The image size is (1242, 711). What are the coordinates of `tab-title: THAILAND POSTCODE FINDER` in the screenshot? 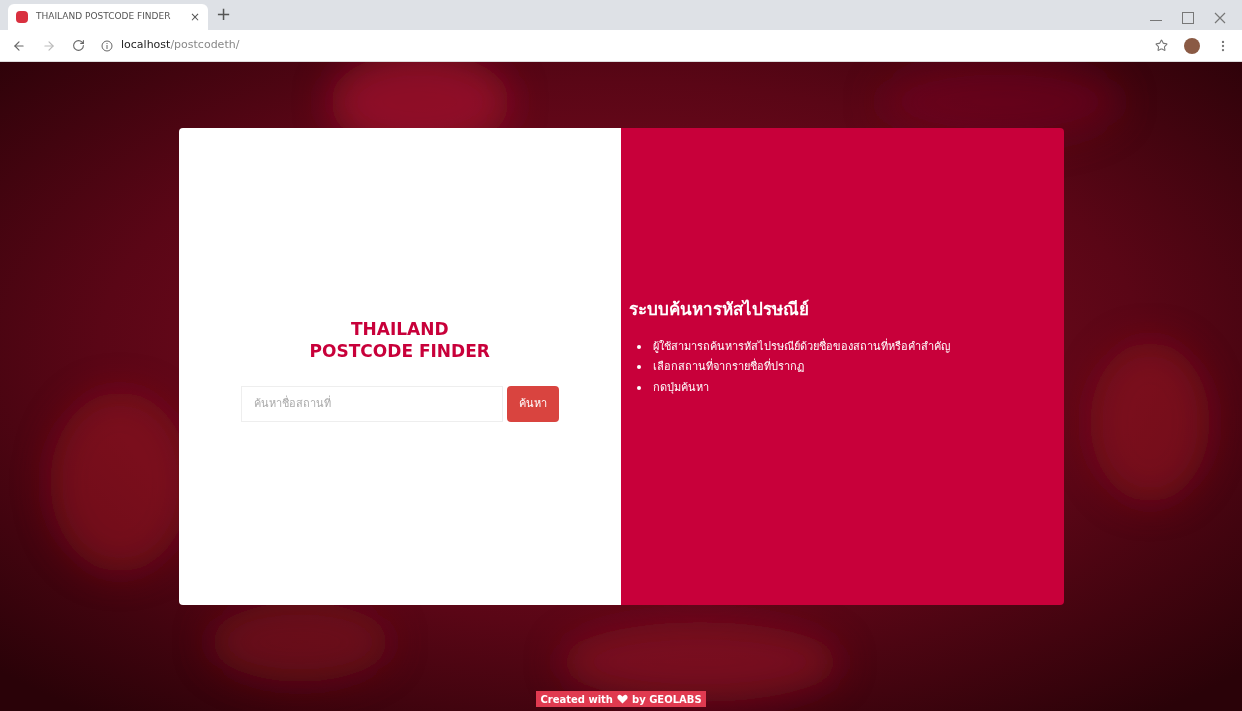 It's located at (103, 17).